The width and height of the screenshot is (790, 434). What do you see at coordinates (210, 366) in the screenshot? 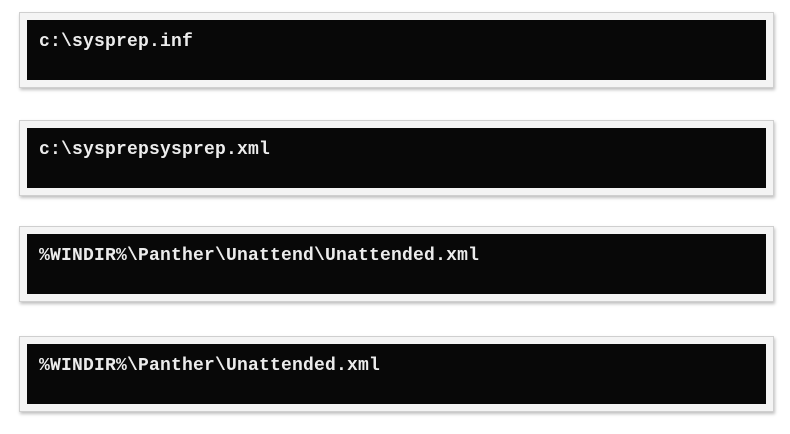
I see `terminal-path-text: %WINDIR%\Panther\Unattended.xml` at bounding box center [210, 366].